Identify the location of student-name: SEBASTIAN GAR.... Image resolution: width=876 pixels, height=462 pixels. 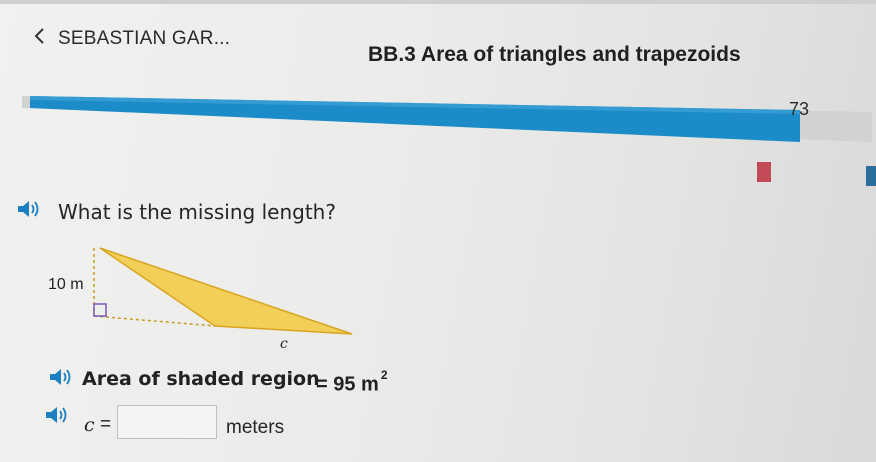
(144, 39).